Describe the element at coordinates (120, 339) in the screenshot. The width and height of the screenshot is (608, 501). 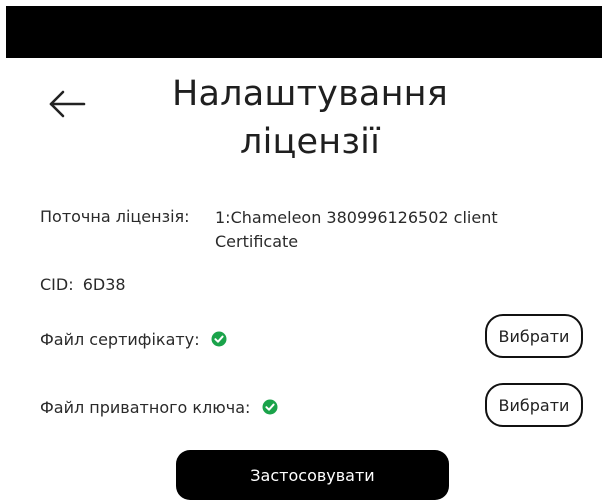
I see `certificate-file-label: Файл сертифікату:` at that location.